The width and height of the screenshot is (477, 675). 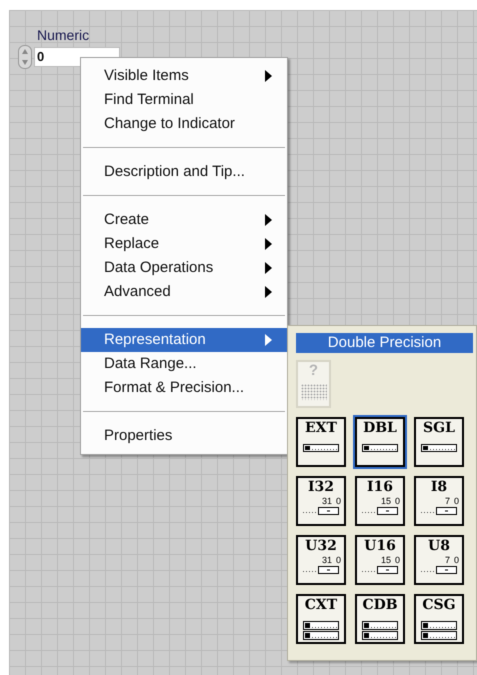 I want to click on menu-item: Advanced, so click(x=184, y=292).